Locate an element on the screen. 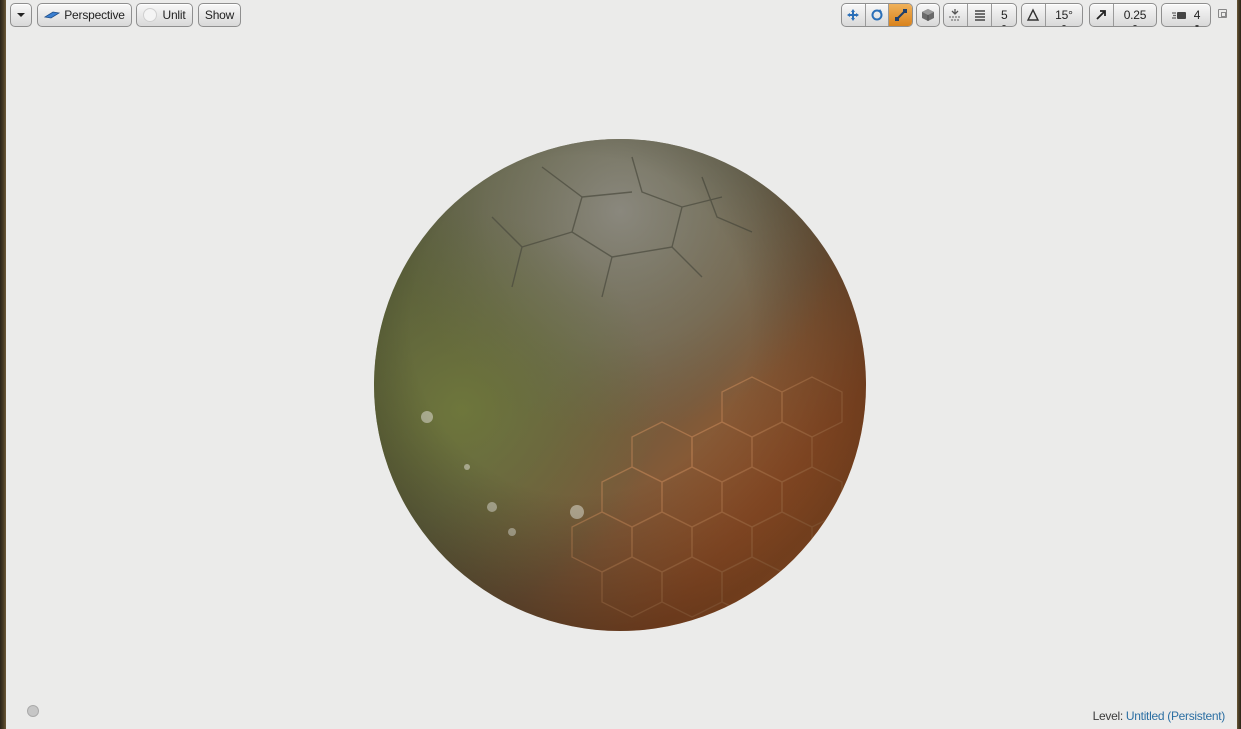 The height and width of the screenshot is (729, 1241). rotation-snap-toggle is located at coordinates (1034, 15).